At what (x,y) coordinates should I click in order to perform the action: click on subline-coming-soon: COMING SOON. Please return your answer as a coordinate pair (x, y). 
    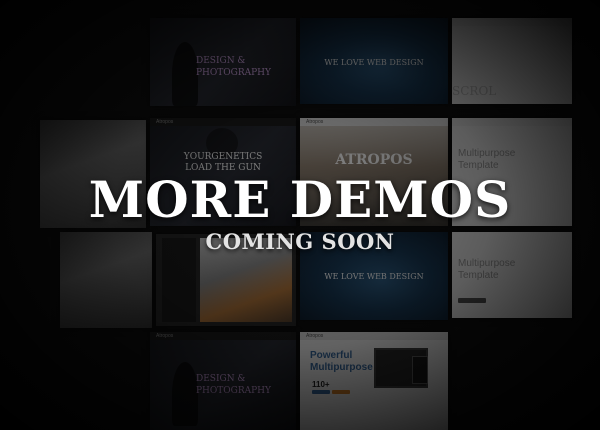
    Looking at the image, I should click on (300, 241).